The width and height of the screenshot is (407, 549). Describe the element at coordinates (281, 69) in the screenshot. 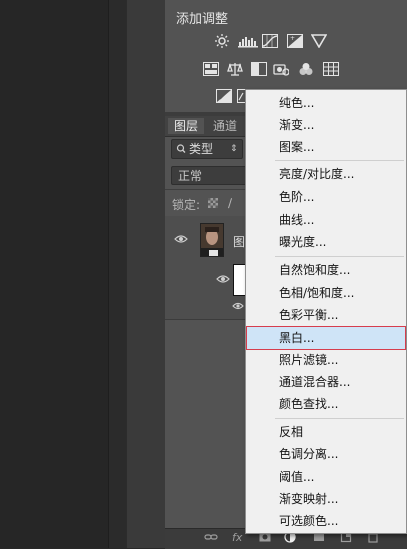

I see `photo-filter-icon` at that location.